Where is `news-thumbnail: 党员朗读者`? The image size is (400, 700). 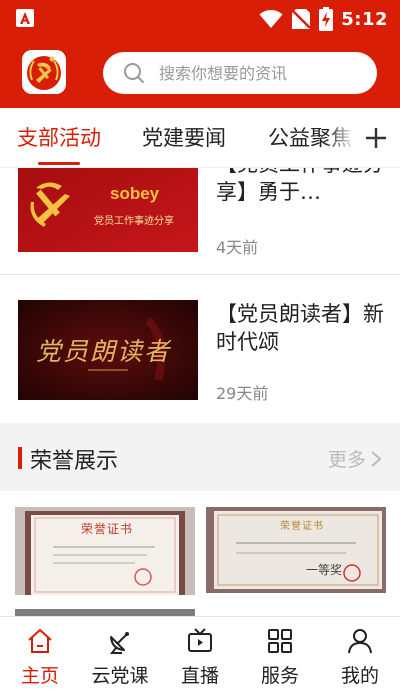
news-thumbnail: 党员朗读者 is located at coordinates (108, 350).